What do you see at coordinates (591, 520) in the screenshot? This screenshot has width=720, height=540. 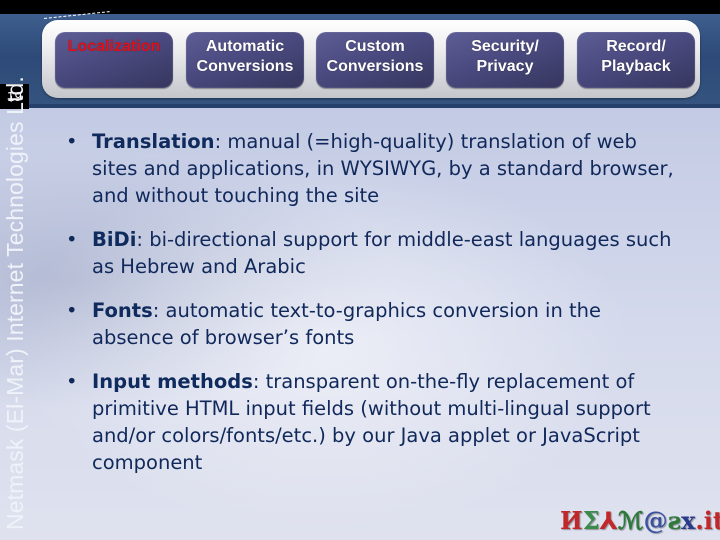 I see `logo-glyph: Σ` at bounding box center [591, 520].